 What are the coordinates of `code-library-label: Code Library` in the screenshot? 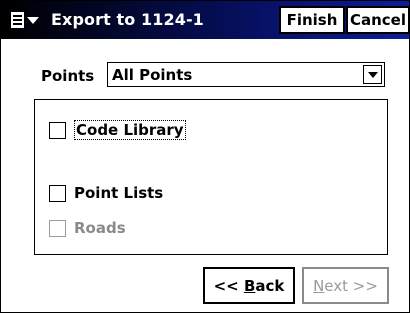 It's located at (130, 130).